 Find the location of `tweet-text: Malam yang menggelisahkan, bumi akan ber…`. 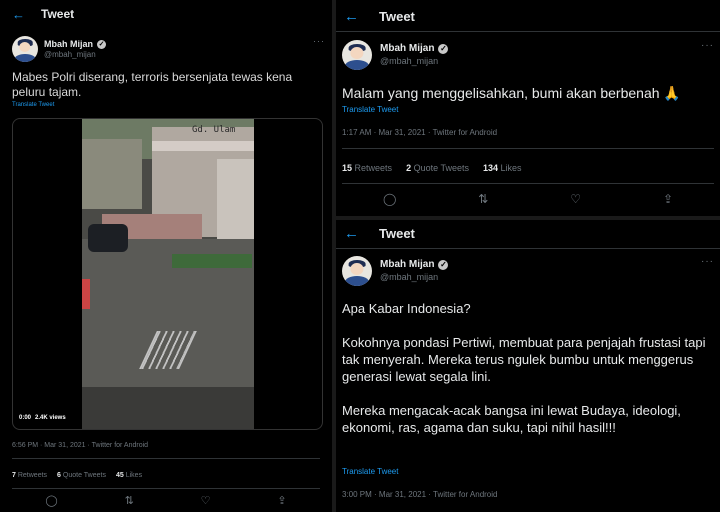

tweet-text: Malam yang menggelisahkan, bumi akan ber… is located at coordinates (511, 93).